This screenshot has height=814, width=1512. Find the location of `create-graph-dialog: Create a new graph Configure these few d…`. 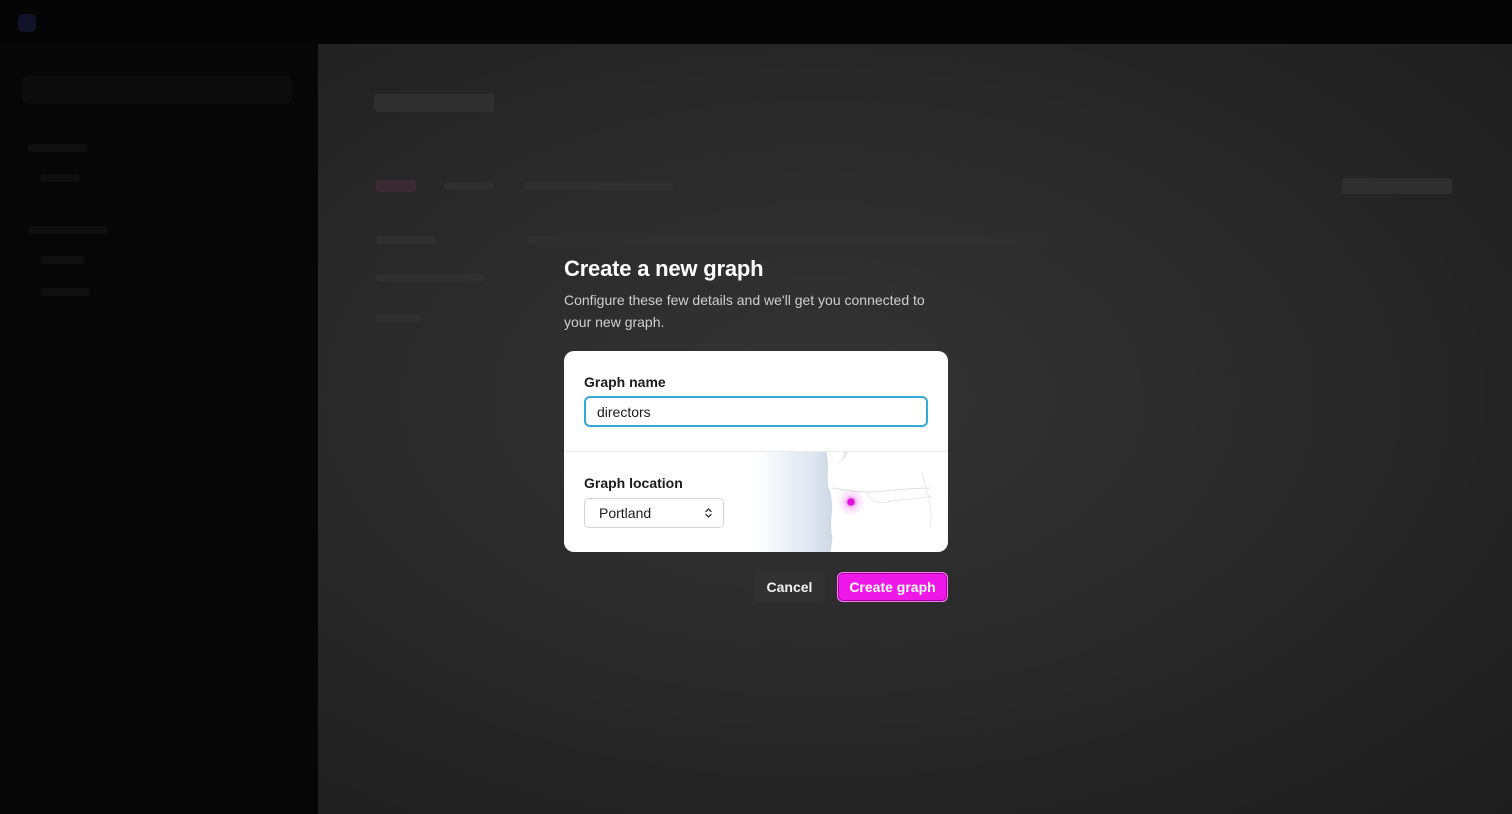

create-graph-dialog: Create a new graph Configure these few d… is located at coordinates (756, 428).